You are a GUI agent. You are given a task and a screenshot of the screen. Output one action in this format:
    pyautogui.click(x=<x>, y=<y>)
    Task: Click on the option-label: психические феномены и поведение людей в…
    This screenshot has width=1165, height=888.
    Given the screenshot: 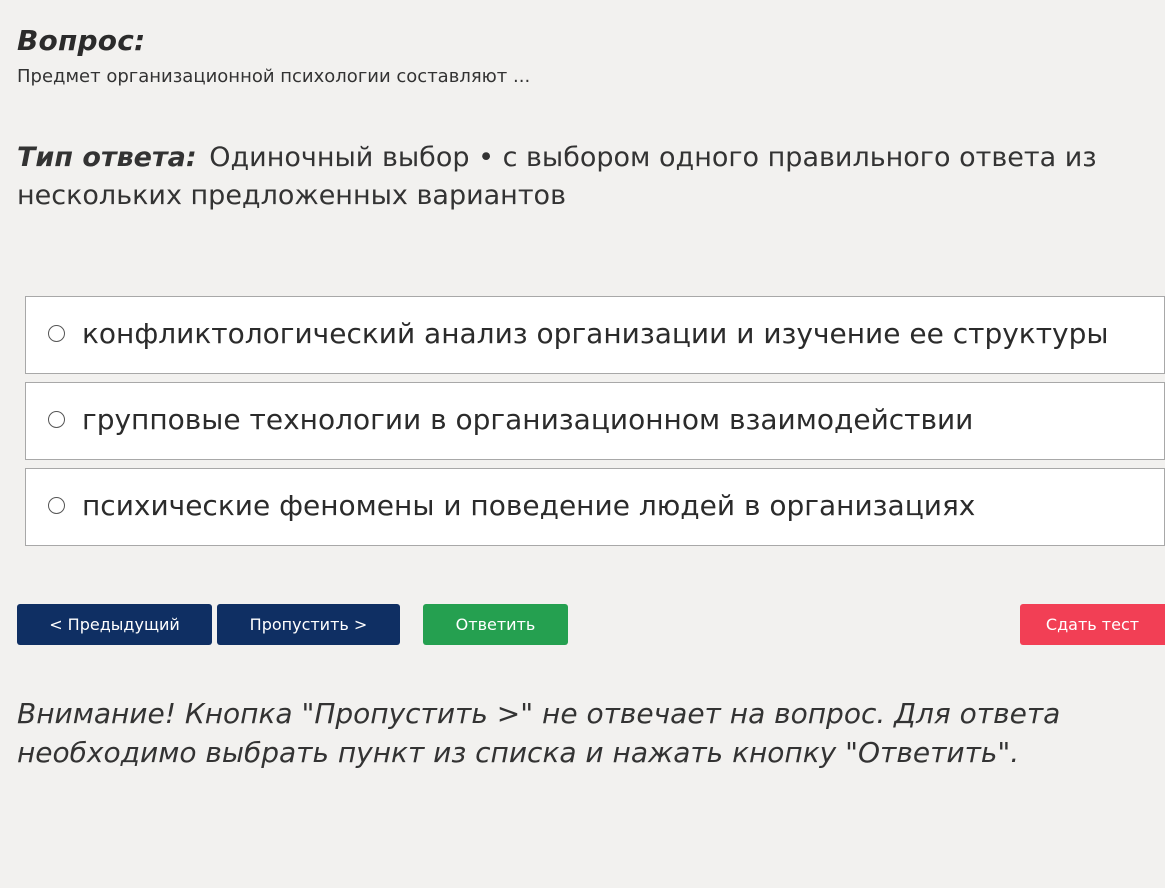 What is the action you would take?
    pyautogui.click(x=529, y=505)
    